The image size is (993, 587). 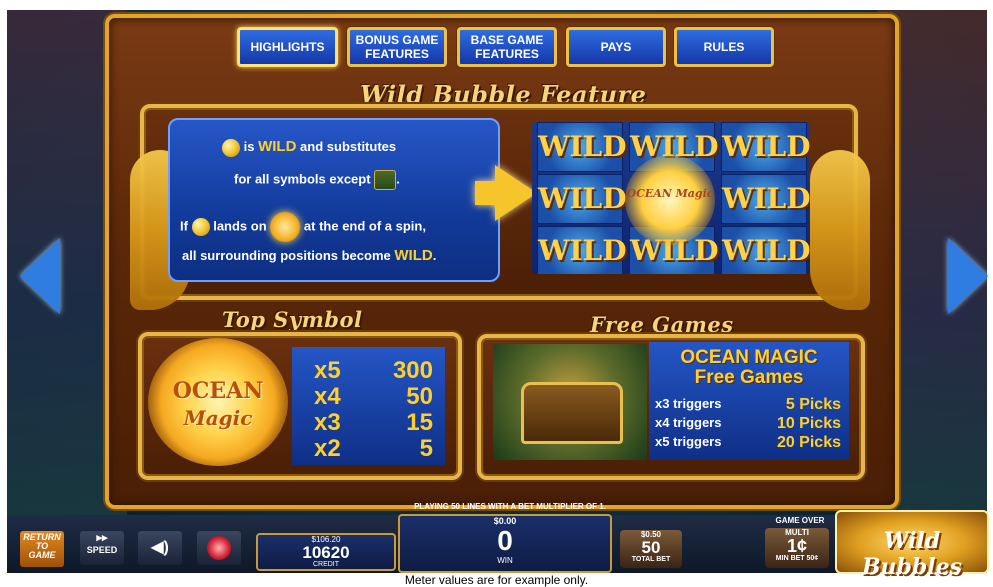 What do you see at coordinates (218, 391) in the screenshot?
I see `symbol-text-ocean: OCEAN` at bounding box center [218, 391].